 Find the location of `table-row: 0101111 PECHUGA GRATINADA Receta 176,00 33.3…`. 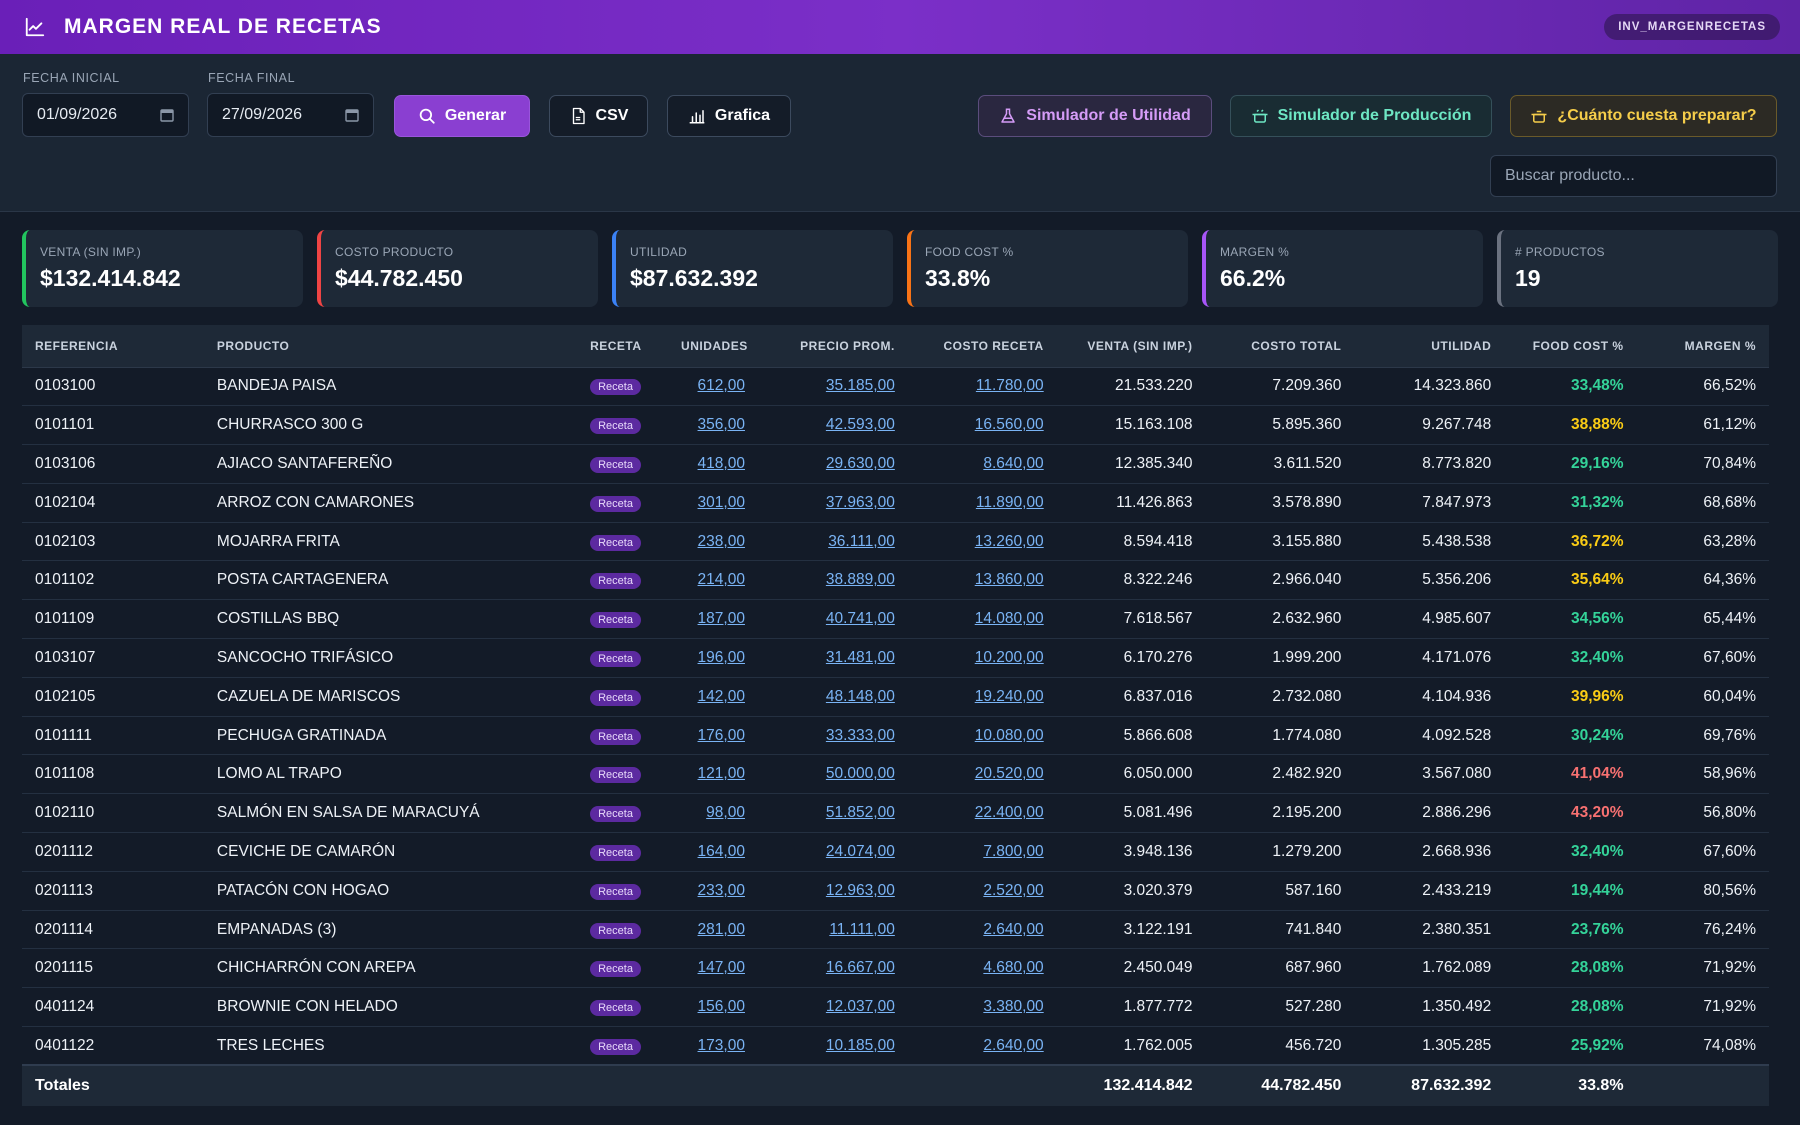

table-row: 0101111 PECHUGA GRATINADA Receta 176,00 33.3… is located at coordinates (895, 736).